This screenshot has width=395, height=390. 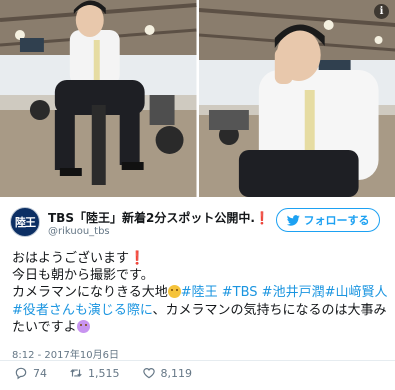 What do you see at coordinates (293, 220) in the screenshot?
I see `twitter-bird-icon` at bounding box center [293, 220].